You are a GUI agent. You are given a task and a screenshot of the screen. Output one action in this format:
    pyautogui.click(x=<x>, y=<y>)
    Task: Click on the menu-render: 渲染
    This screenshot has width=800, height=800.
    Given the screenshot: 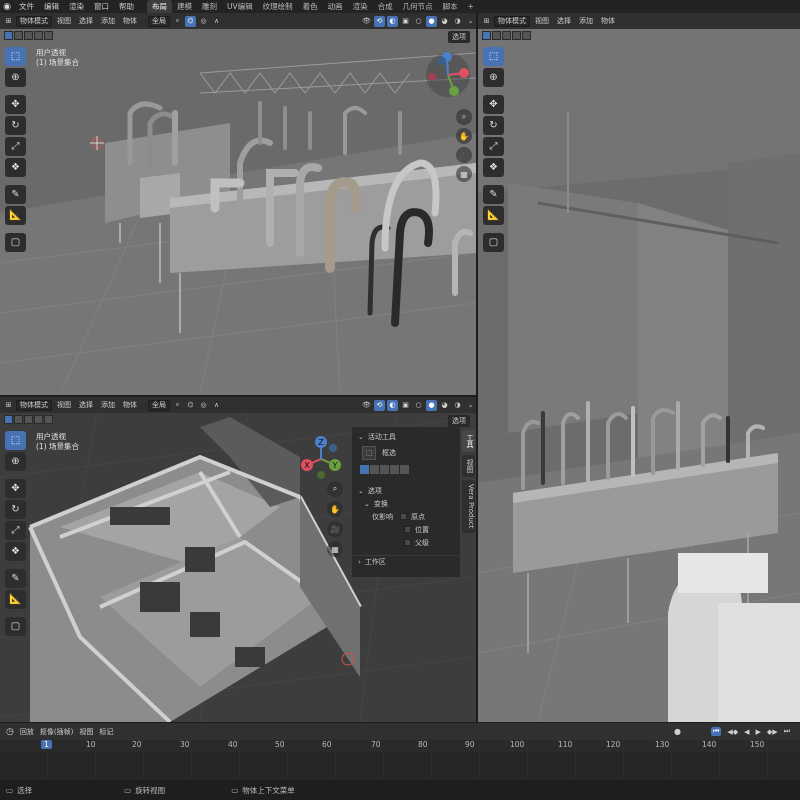 What is the action you would take?
    pyautogui.click(x=76, y=6)
    